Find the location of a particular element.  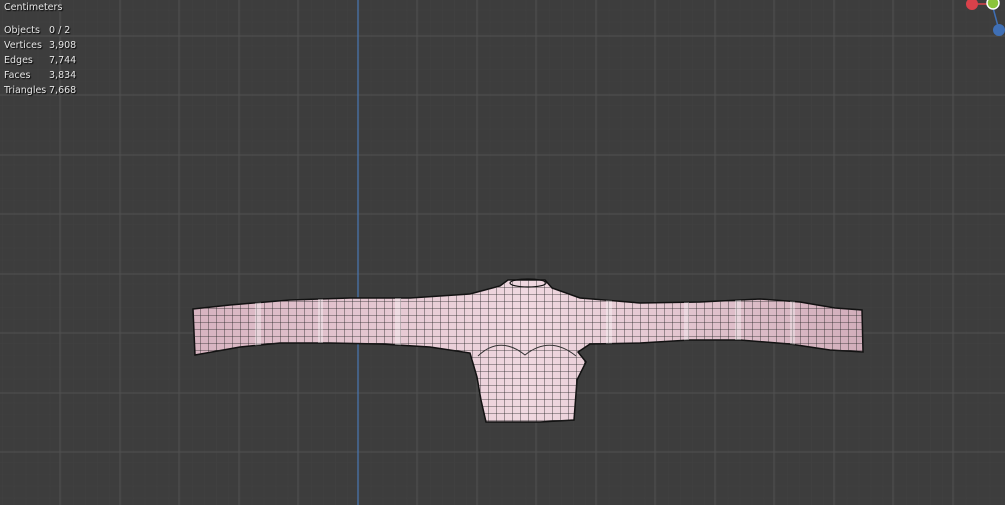

gizmo-y-icon is located at coordinates (993, 5).